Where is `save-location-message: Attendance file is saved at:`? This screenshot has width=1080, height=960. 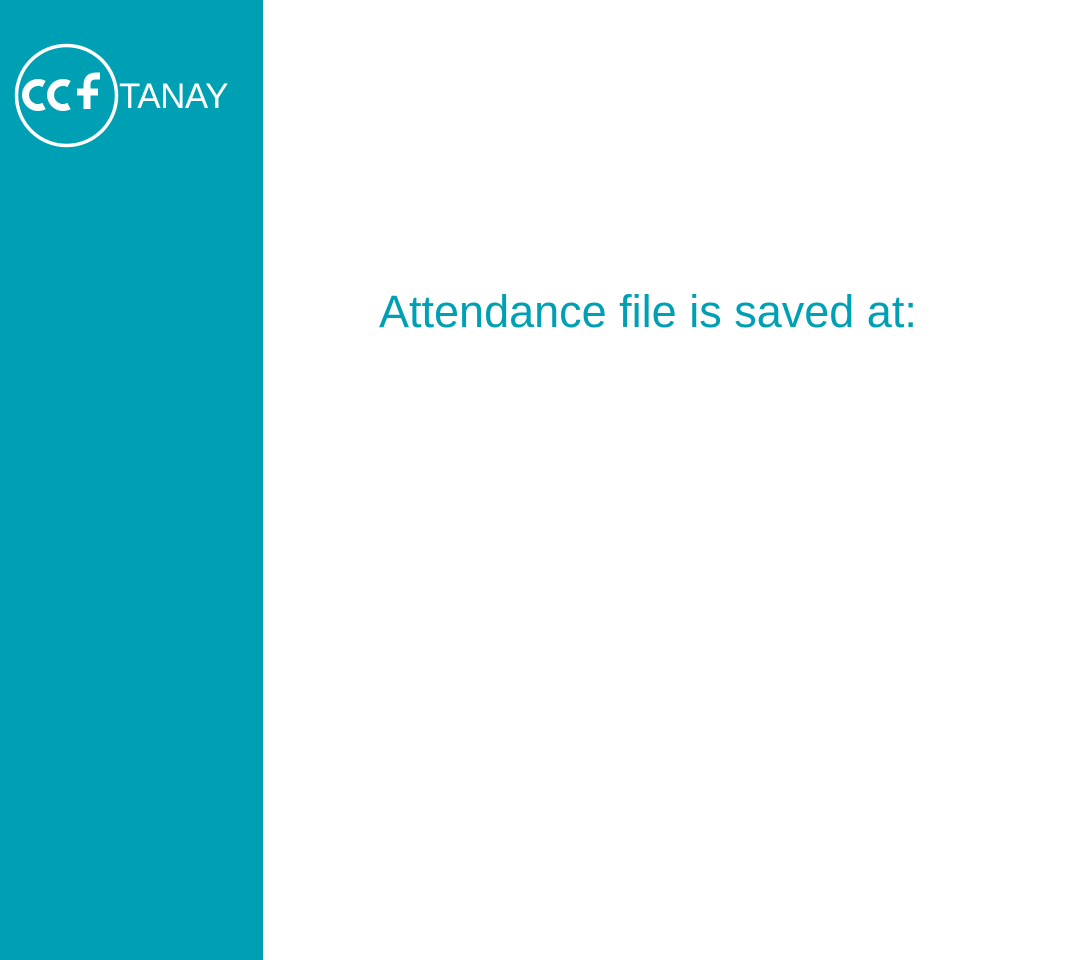 save-location-message: Attendance file is saved at: is located at coordinates (648, 311).